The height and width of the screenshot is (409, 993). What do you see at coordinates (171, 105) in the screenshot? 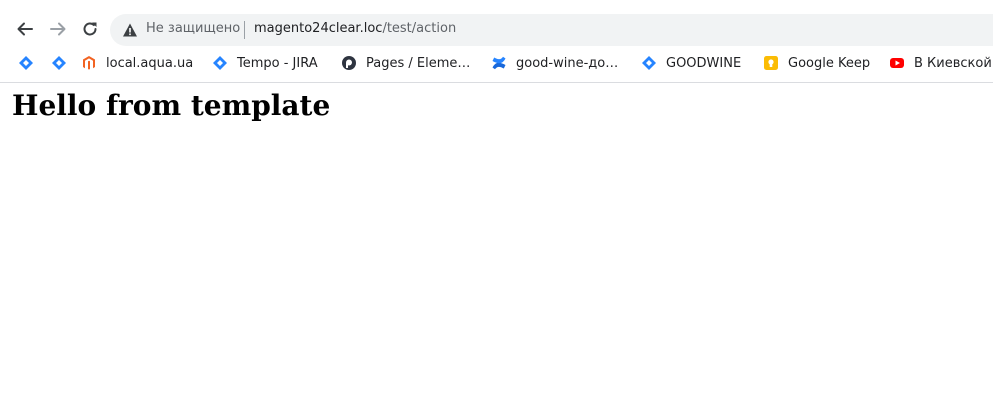
I see `page-heading: Hello from template` at bounding box center [171, 105].